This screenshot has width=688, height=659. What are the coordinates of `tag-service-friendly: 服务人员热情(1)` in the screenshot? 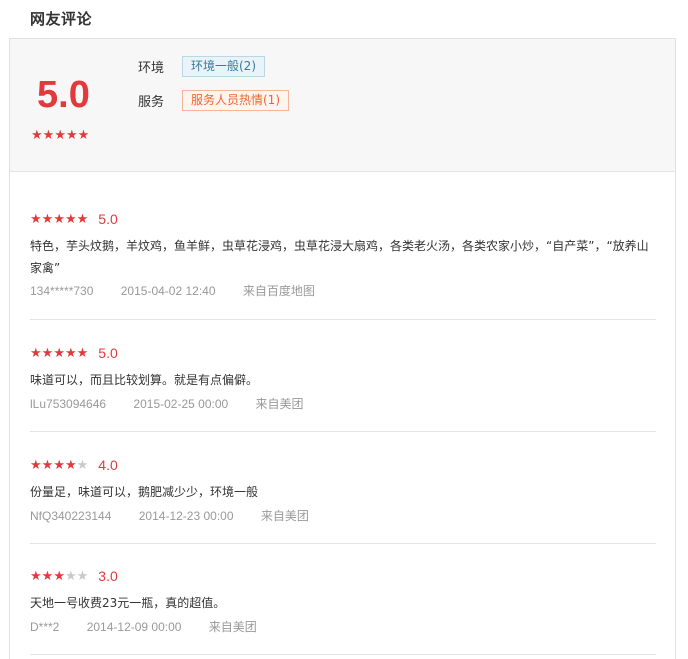 It's located at (235, 100).